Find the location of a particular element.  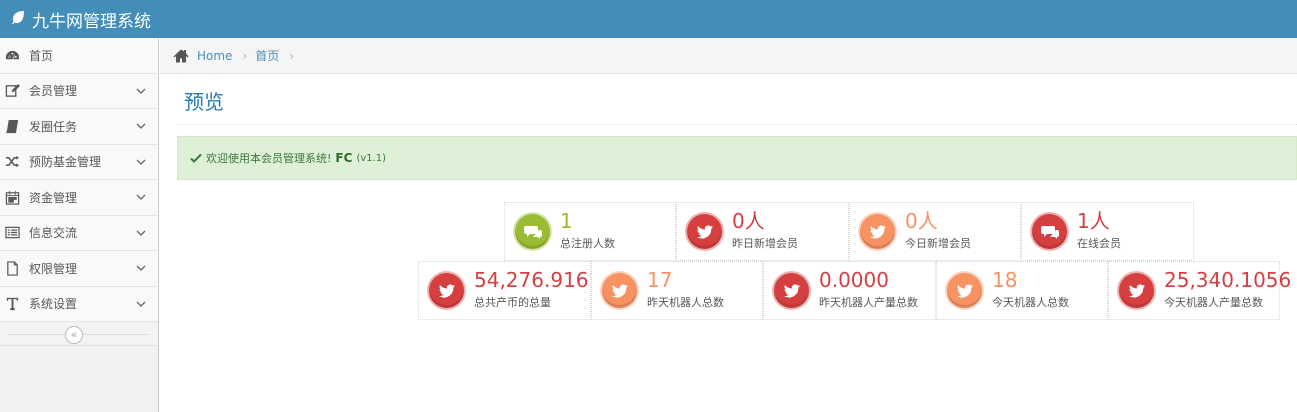

stat-label: 昨天机器人产量总数 is located at coordinates (868, 302).